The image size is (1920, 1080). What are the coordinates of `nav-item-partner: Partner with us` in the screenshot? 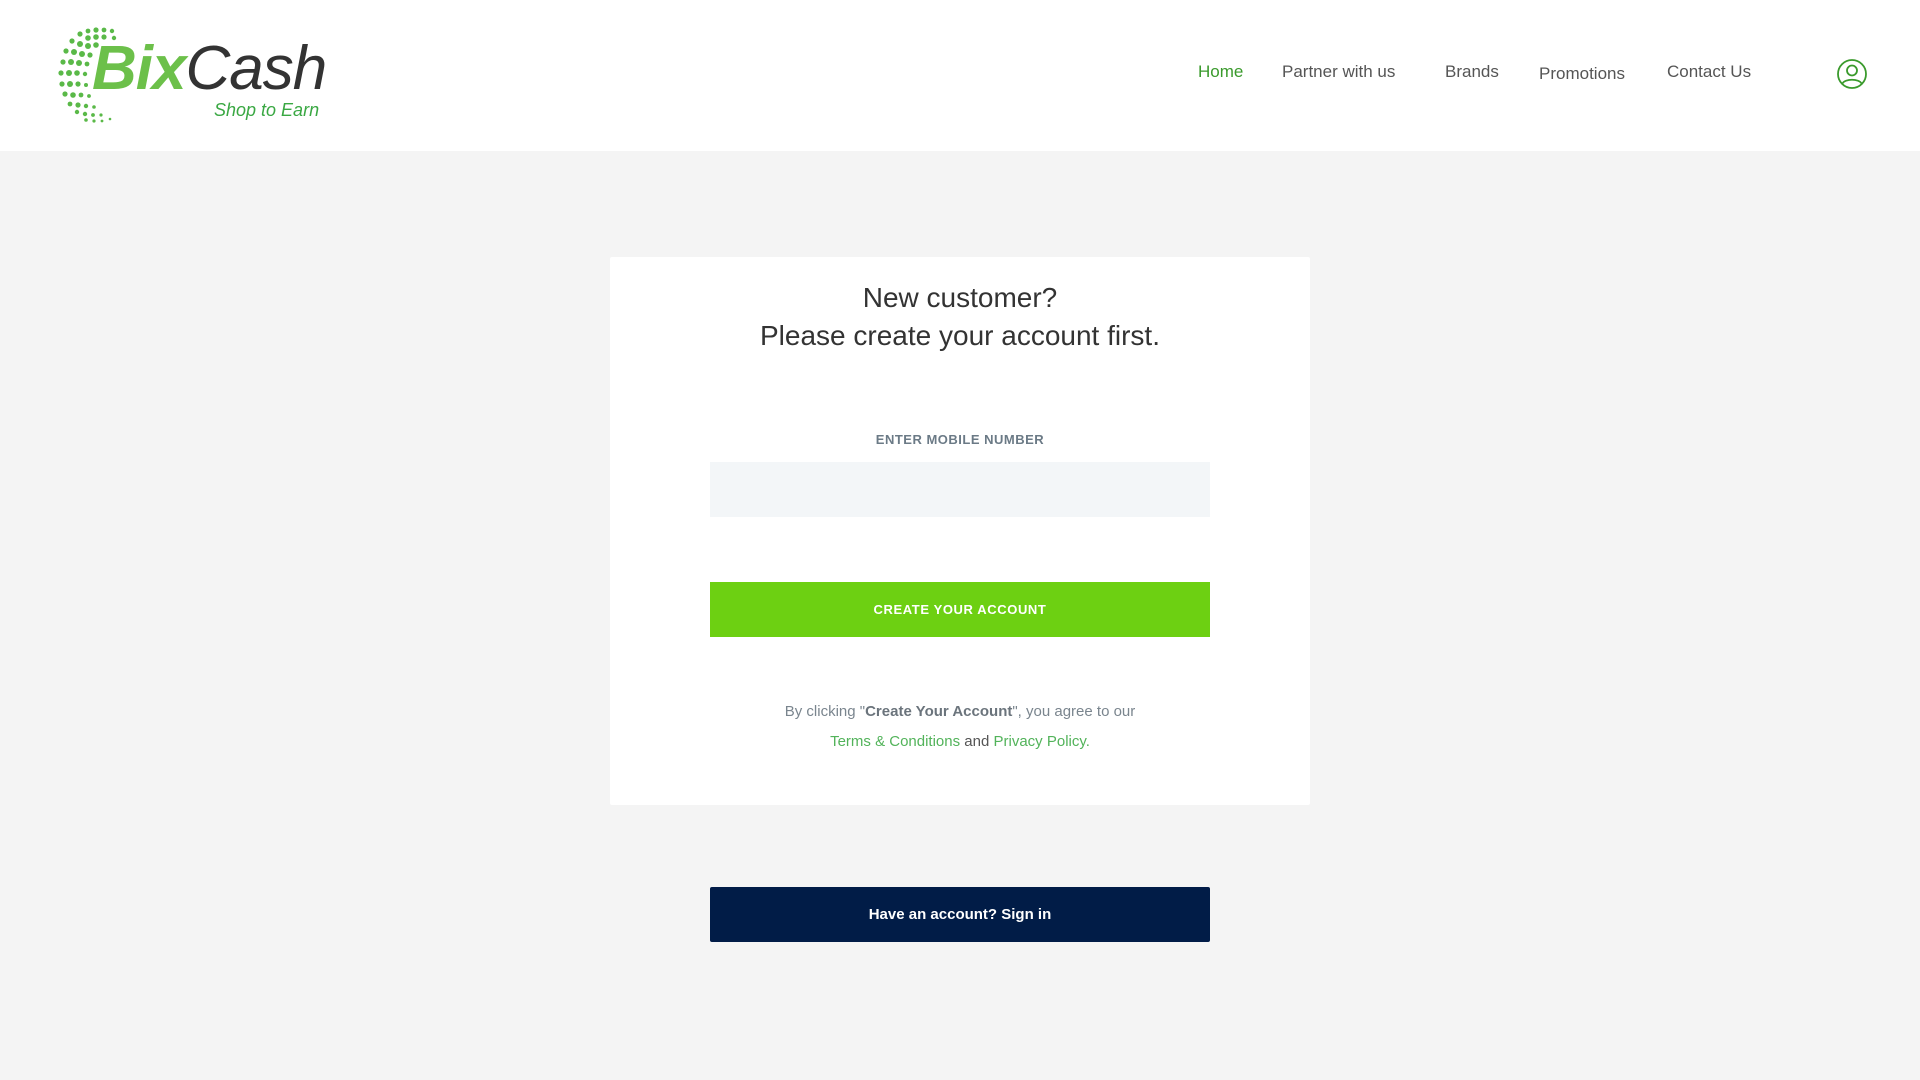 It's located at (1338, 72).